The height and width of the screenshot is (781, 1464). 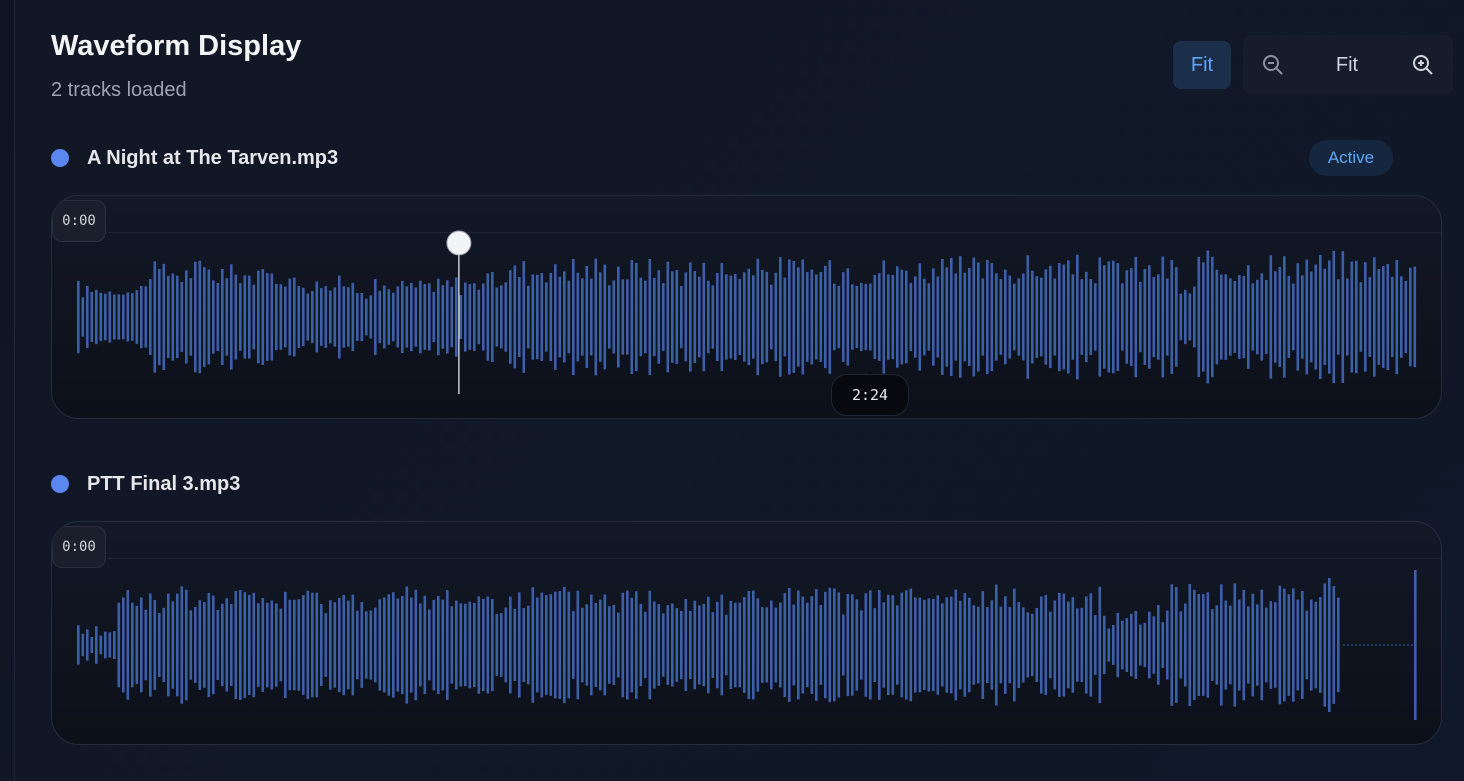 I want to click on track-1-color-dot, so click(x=60, y=158).